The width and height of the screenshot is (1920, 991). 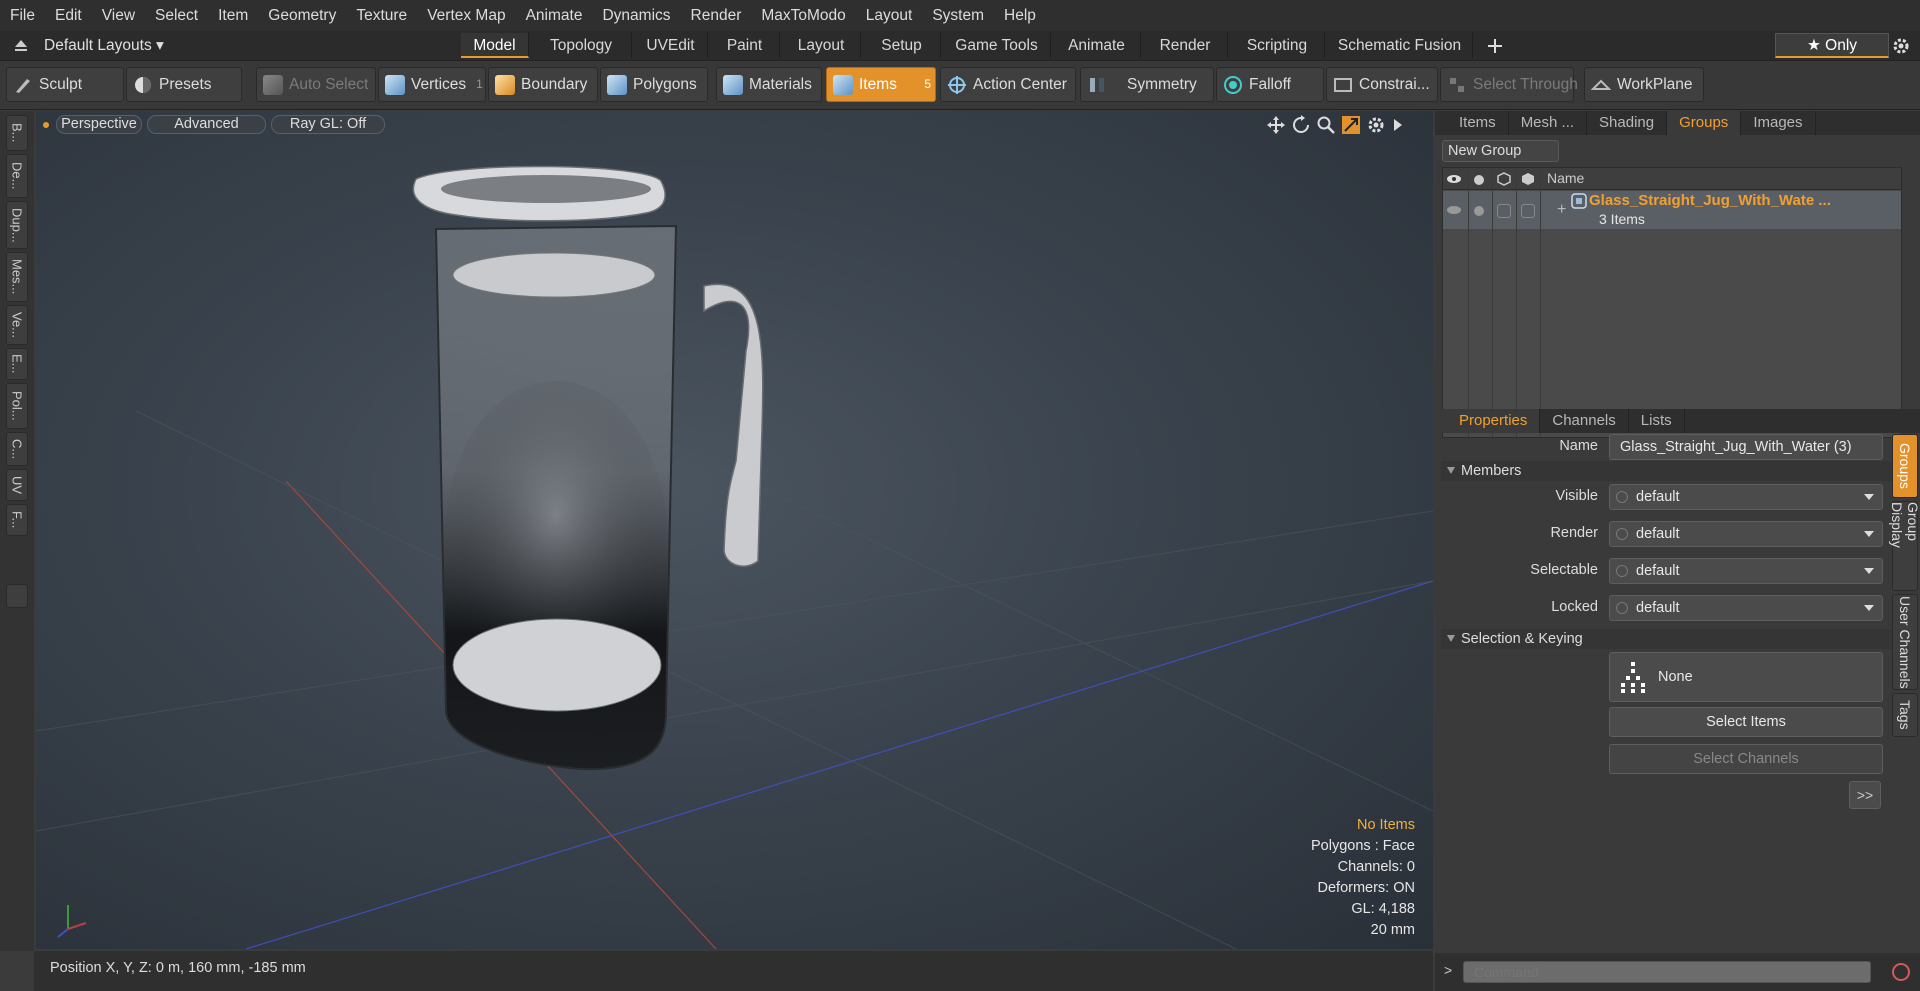 I want to click on left-tab-uv: UV, so click(x=17, y=485).